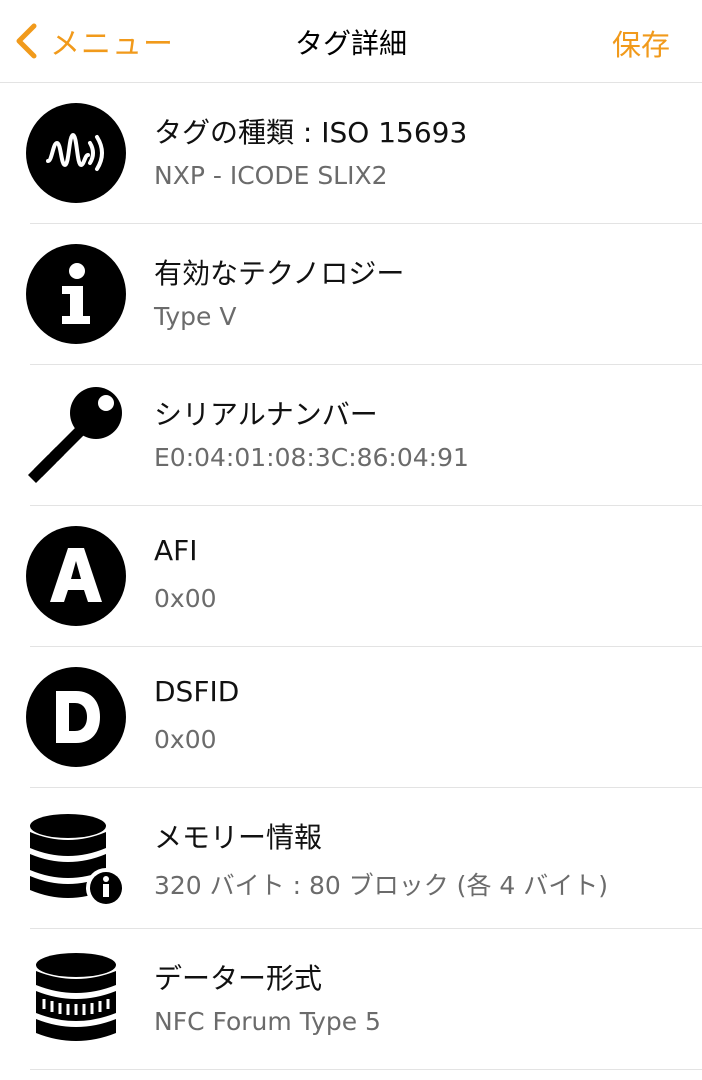 The height and width of the screenshot is (1080, 702). Describe the element at coordinates (76, 294) in the screenshot. I see `info-icon` at that location.